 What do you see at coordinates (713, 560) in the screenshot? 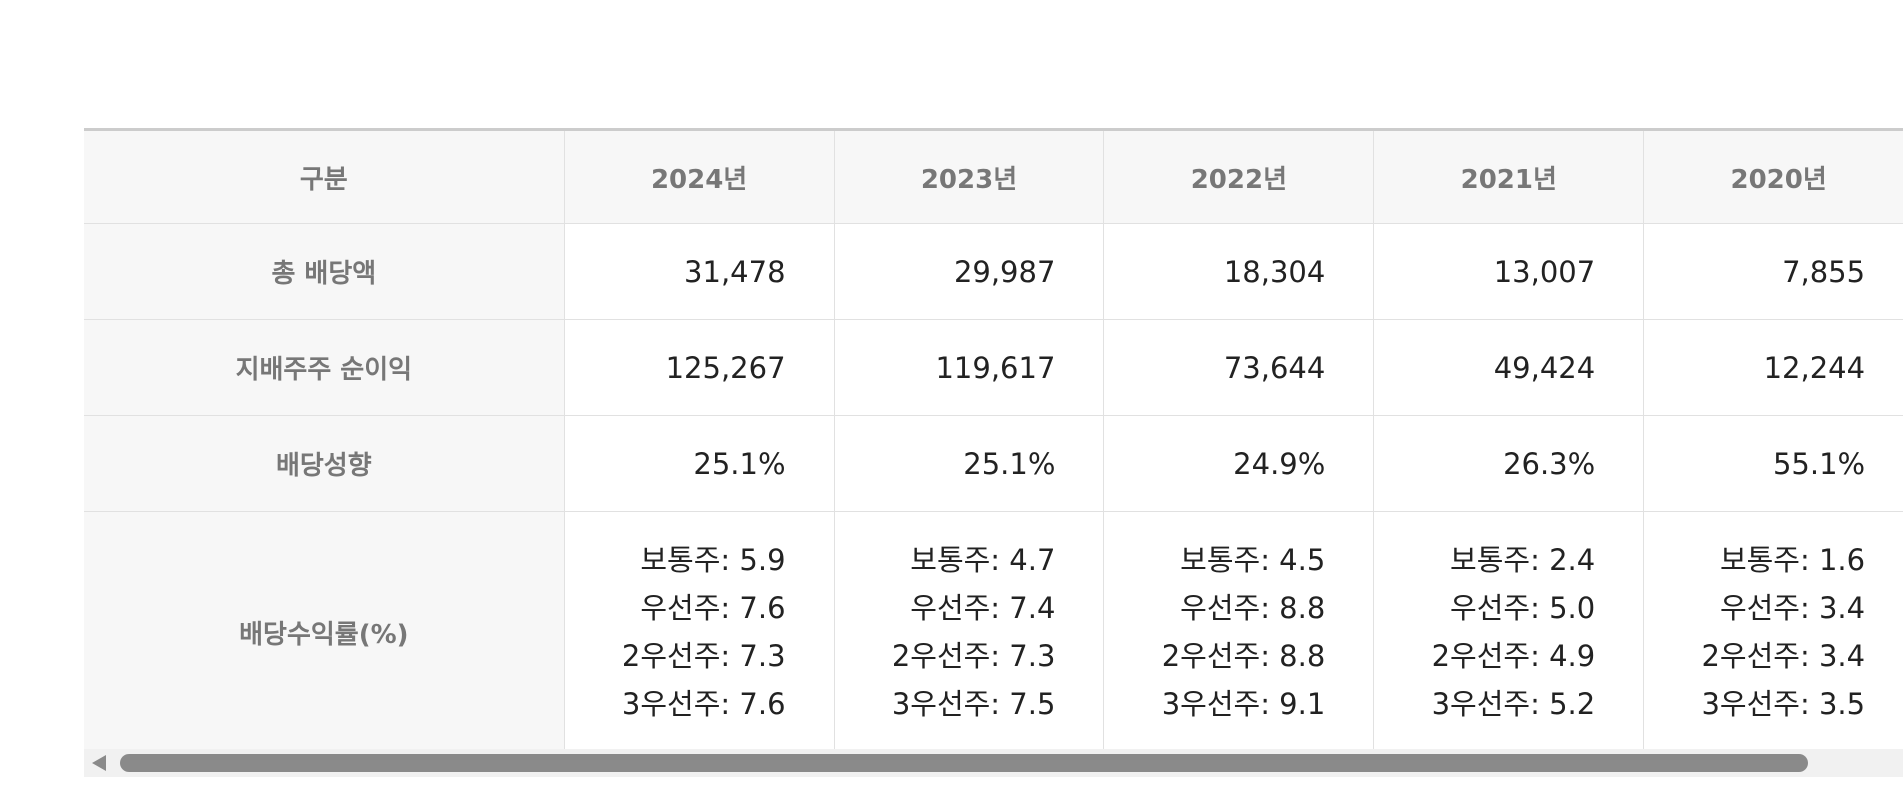
I see `yield-line: 보통주: 5.9` at bounding box center [713, 560].